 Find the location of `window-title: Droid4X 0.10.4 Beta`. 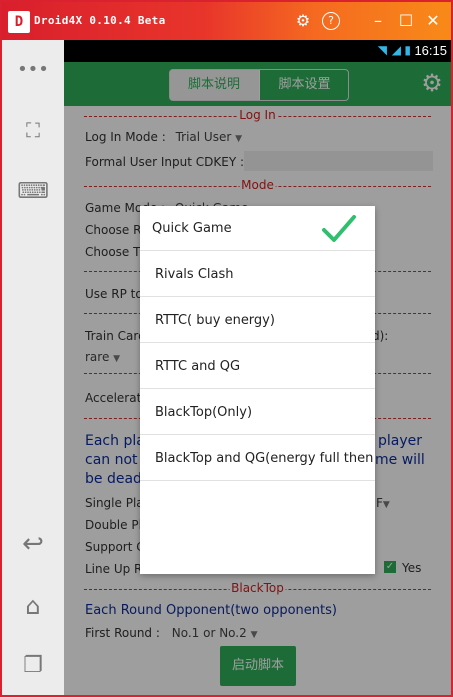

window-title: Droid4X 0.10.4 Beta is located at coordinates (100, 20).